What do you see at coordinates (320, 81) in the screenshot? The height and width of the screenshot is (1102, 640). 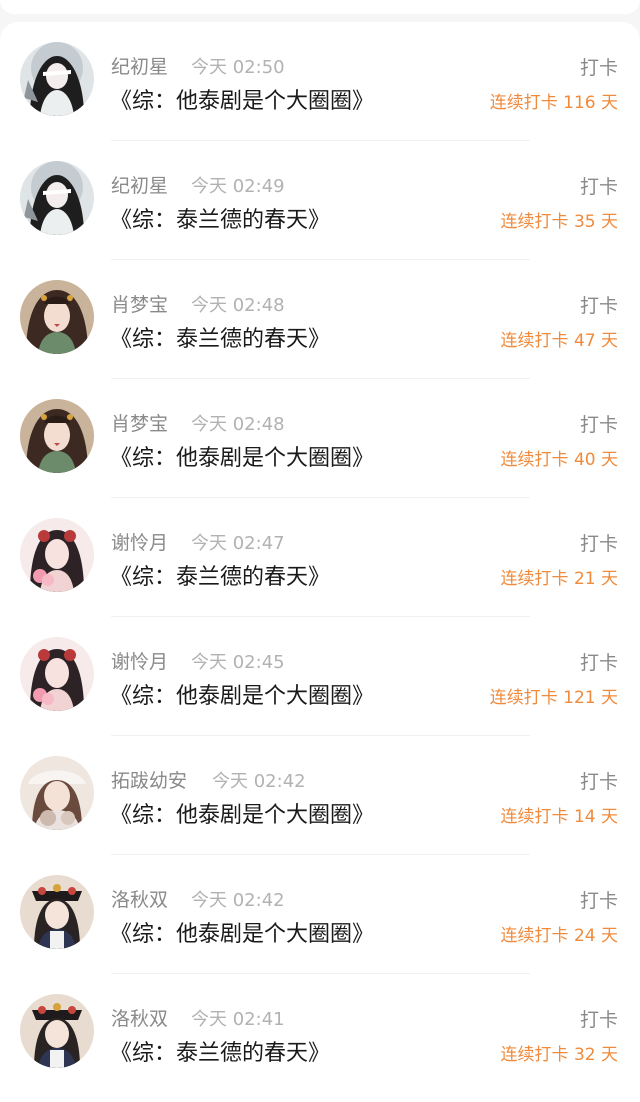 I see `checkin-item: 纪初星 今天 02:50 《综：他泰剧是个大圈圈》 打卡 连续打卡 116 天` at bounding box center [320, 81].